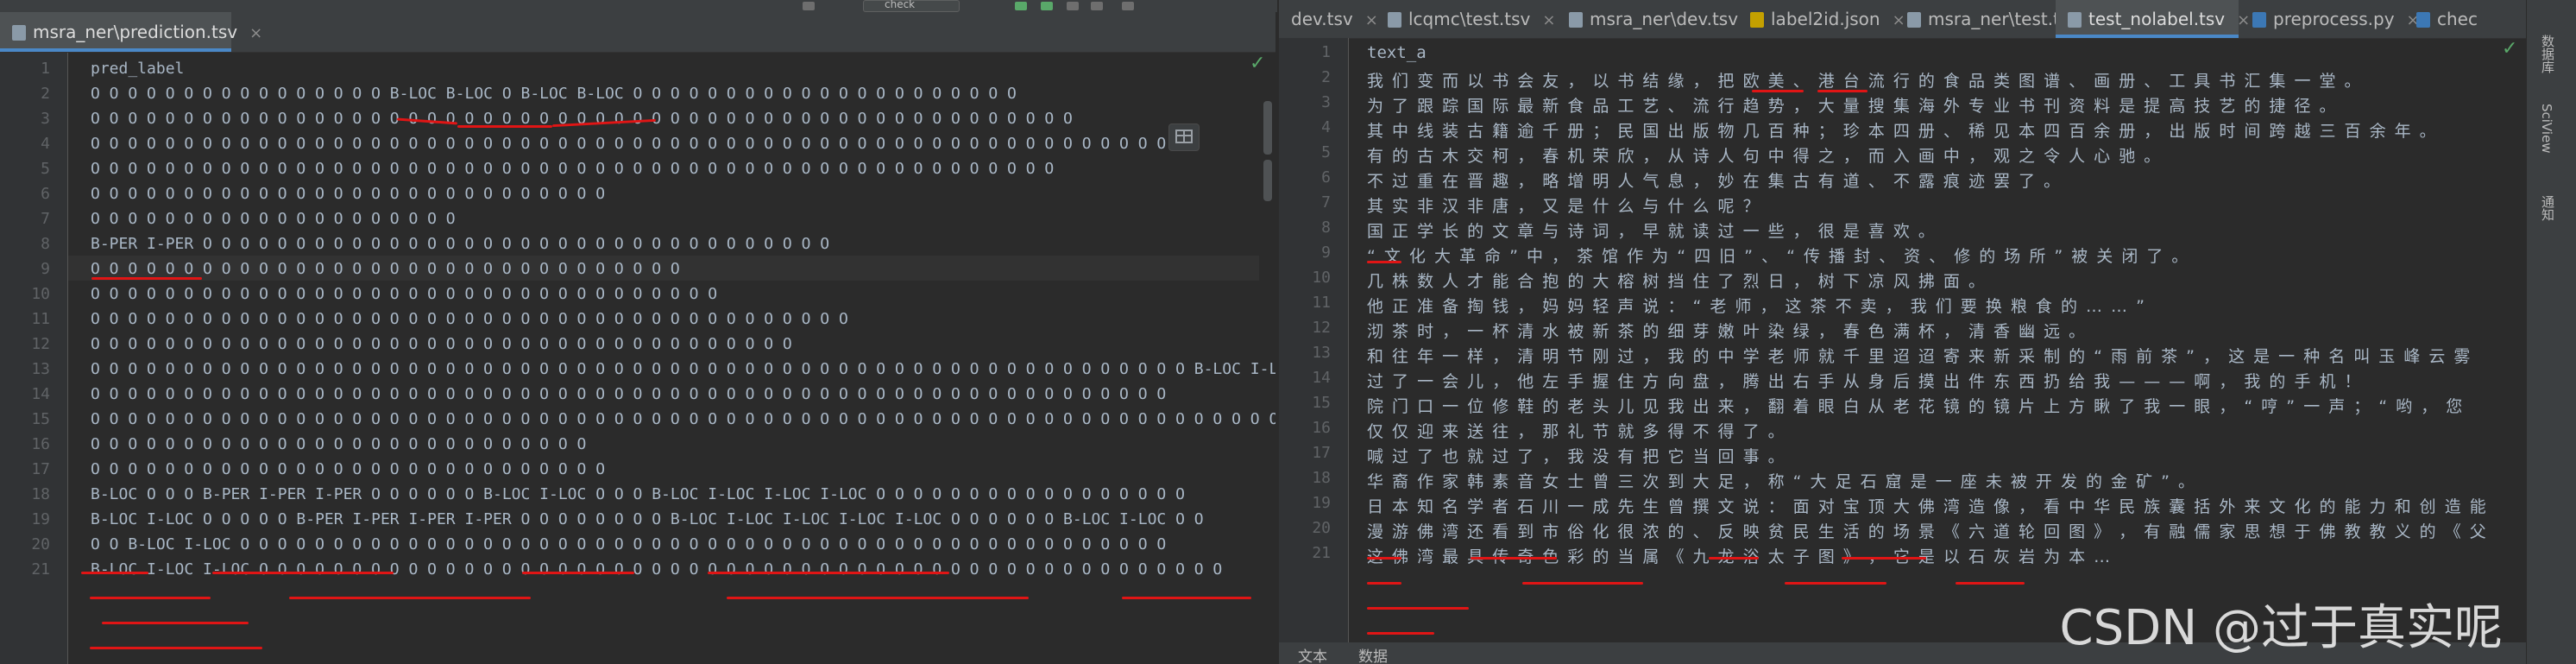  What do you see at coordinates (637, 32) in the screenshot?
I see `left-tab-bar: msra_ner\prediction.tsv ×` at bounding box center [637, 32].